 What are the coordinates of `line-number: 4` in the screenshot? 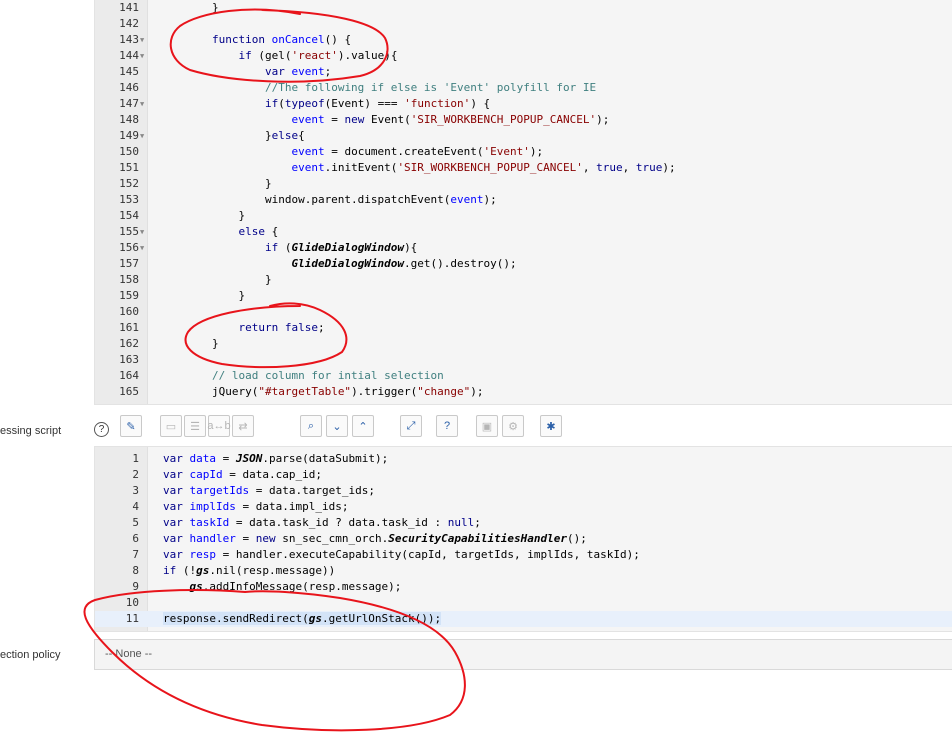 It's located at (135, 506).